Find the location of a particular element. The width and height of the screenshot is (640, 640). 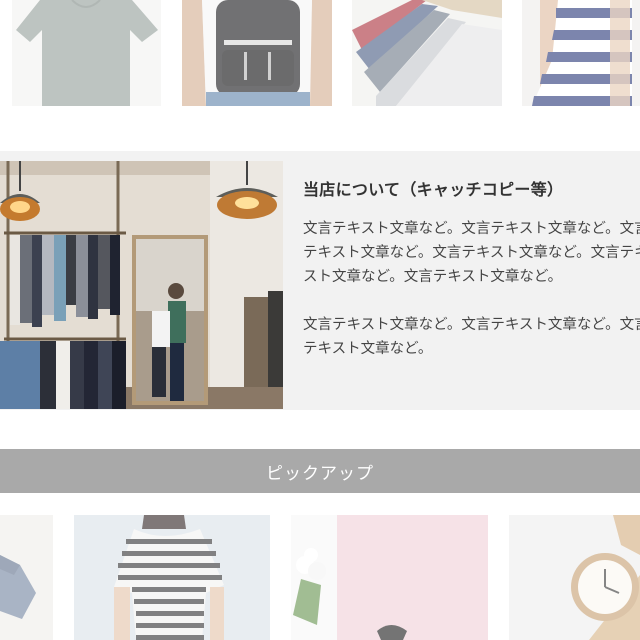

about-title: 当店について（キャッチコピー等） is located at coordinates (433, 189).